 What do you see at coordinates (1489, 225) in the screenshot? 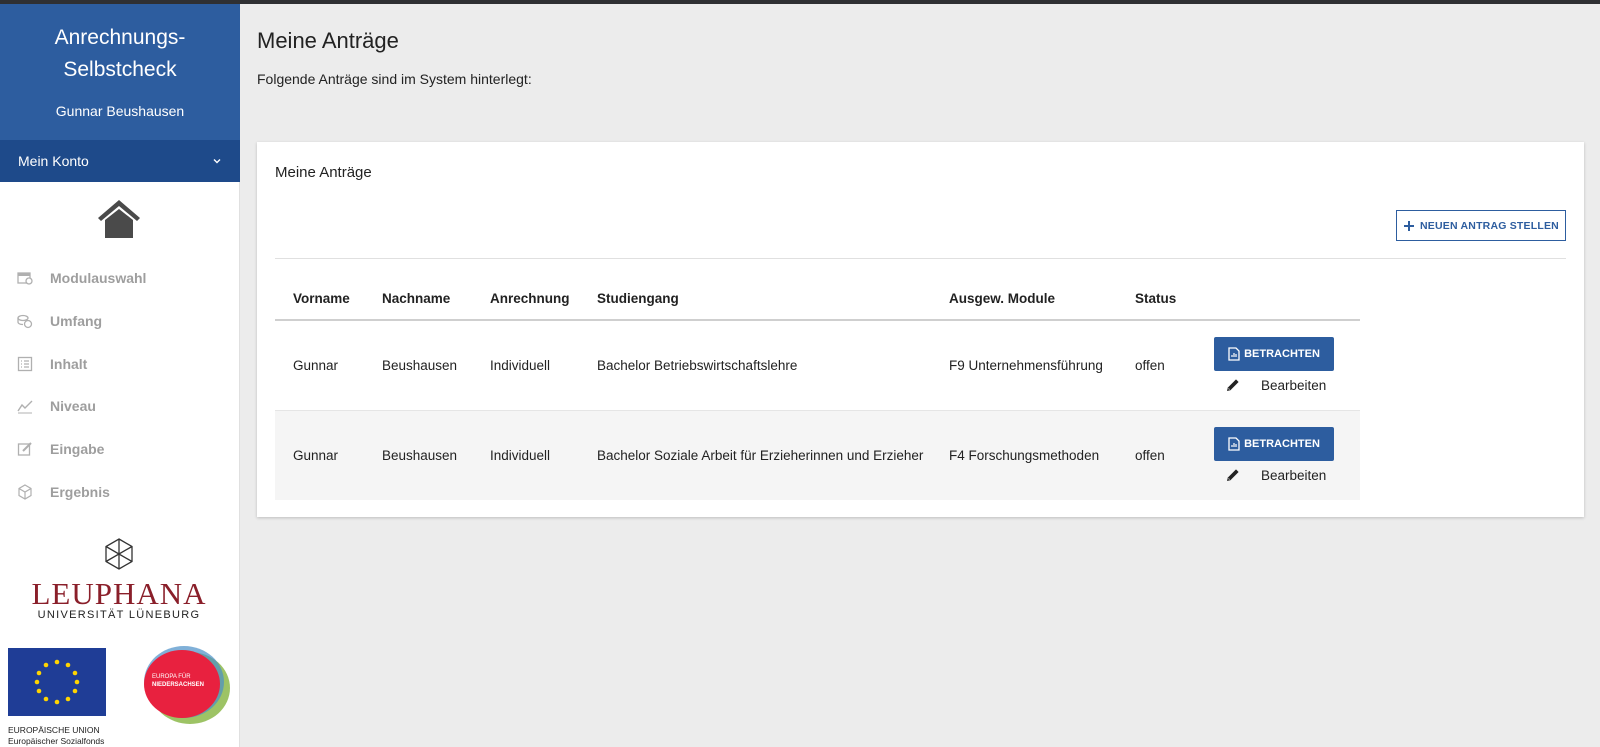
I see `new-application-label: NEUEN ANTRAG STELLEN` at bounding box center [1489, 225].